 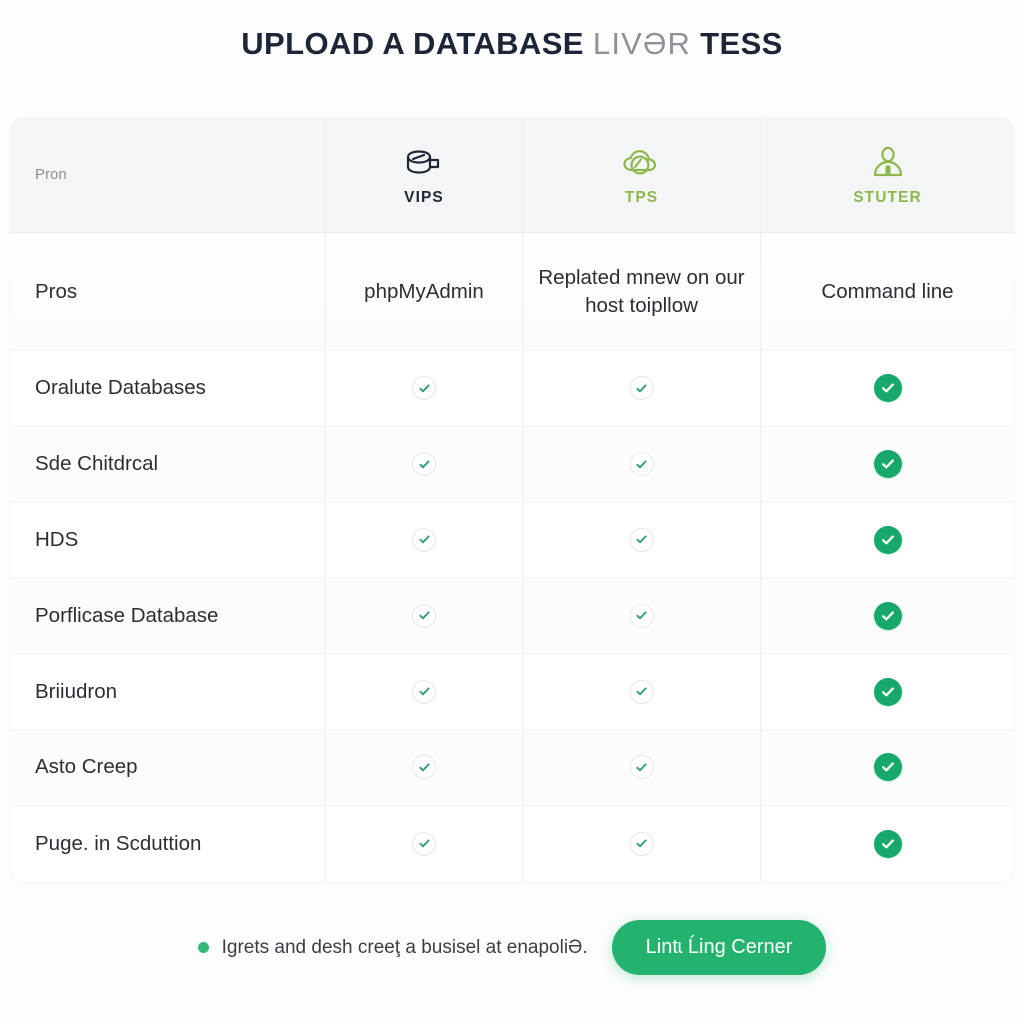 I want to click on table-header-row: Pron VIPS TPS STUTER, so click(x=512, y=175).